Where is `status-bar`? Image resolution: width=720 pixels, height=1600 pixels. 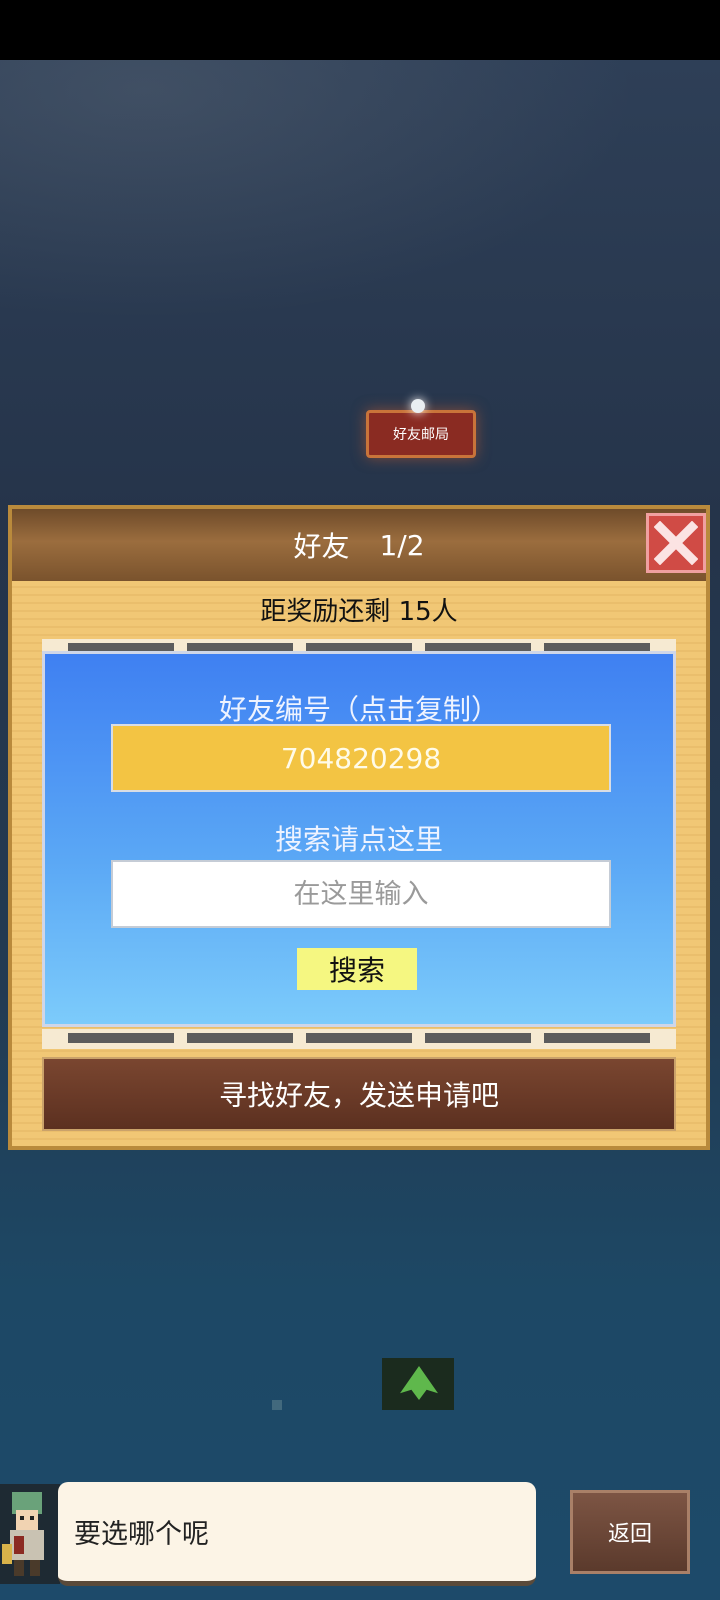 status-bar is located at coordinates (360, 30).